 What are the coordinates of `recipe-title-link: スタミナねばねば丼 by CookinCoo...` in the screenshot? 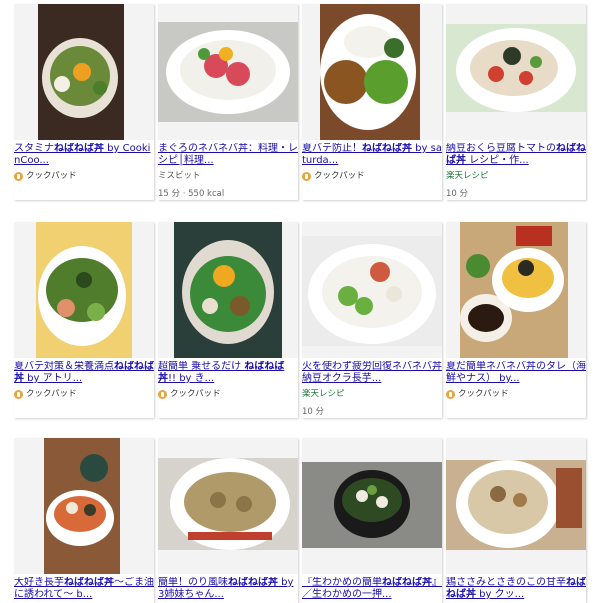 It's located at (84, 155).